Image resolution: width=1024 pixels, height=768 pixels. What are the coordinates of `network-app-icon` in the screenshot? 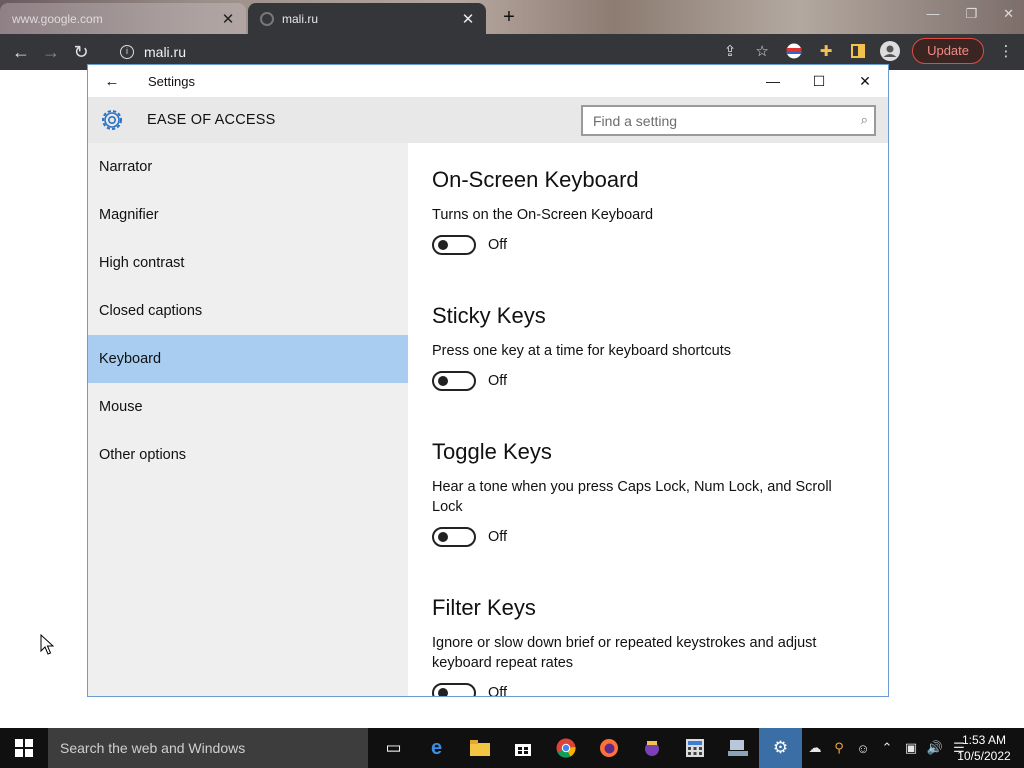 It's located at (737, 748).